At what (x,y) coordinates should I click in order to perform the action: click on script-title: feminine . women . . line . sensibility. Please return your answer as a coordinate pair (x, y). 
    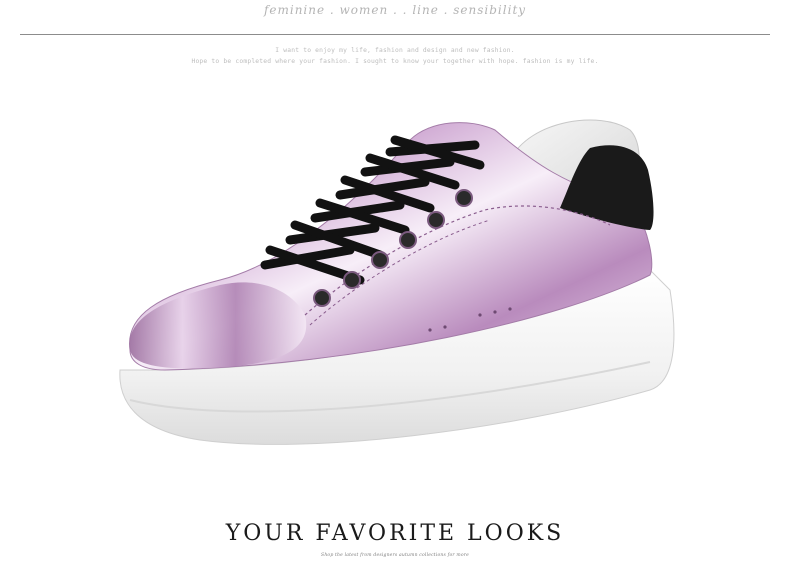
    Looking at the image, I should click on (395, 10).